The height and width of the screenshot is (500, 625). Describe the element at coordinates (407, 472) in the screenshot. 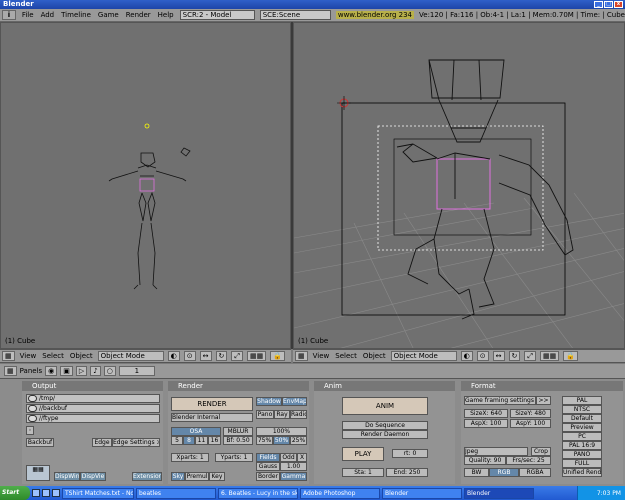

I see `end-frame-field: End: 250` at that location.